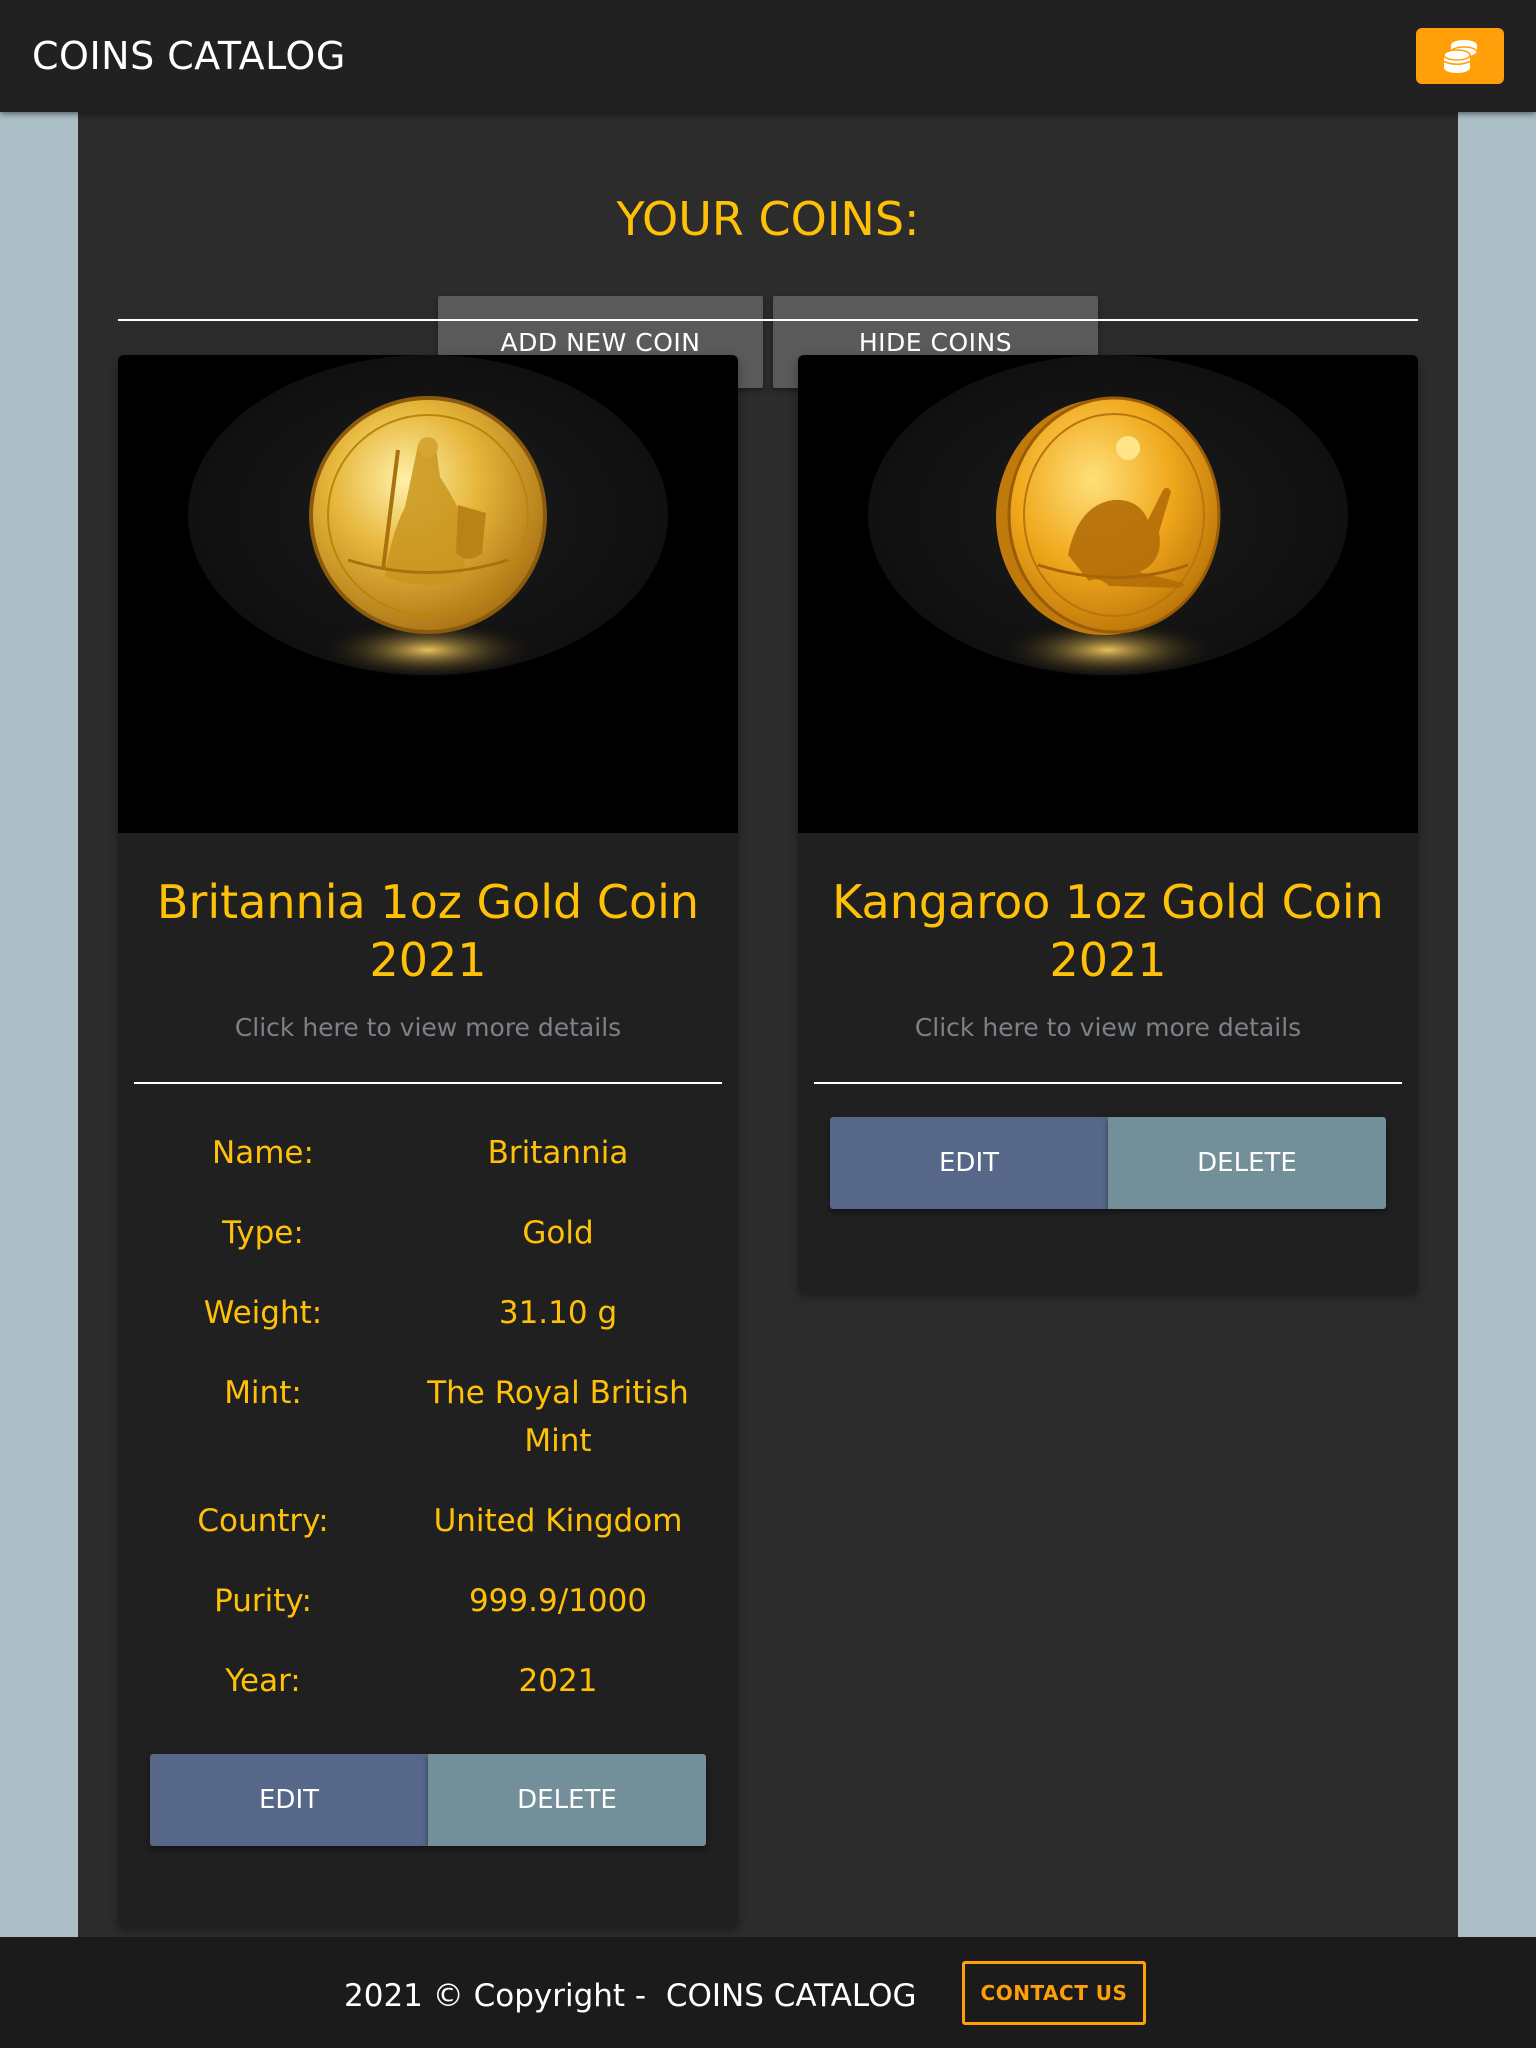 This screenshot has height=2048, width=1536. I want to click on coins-menu-button, so click(1460, 56).